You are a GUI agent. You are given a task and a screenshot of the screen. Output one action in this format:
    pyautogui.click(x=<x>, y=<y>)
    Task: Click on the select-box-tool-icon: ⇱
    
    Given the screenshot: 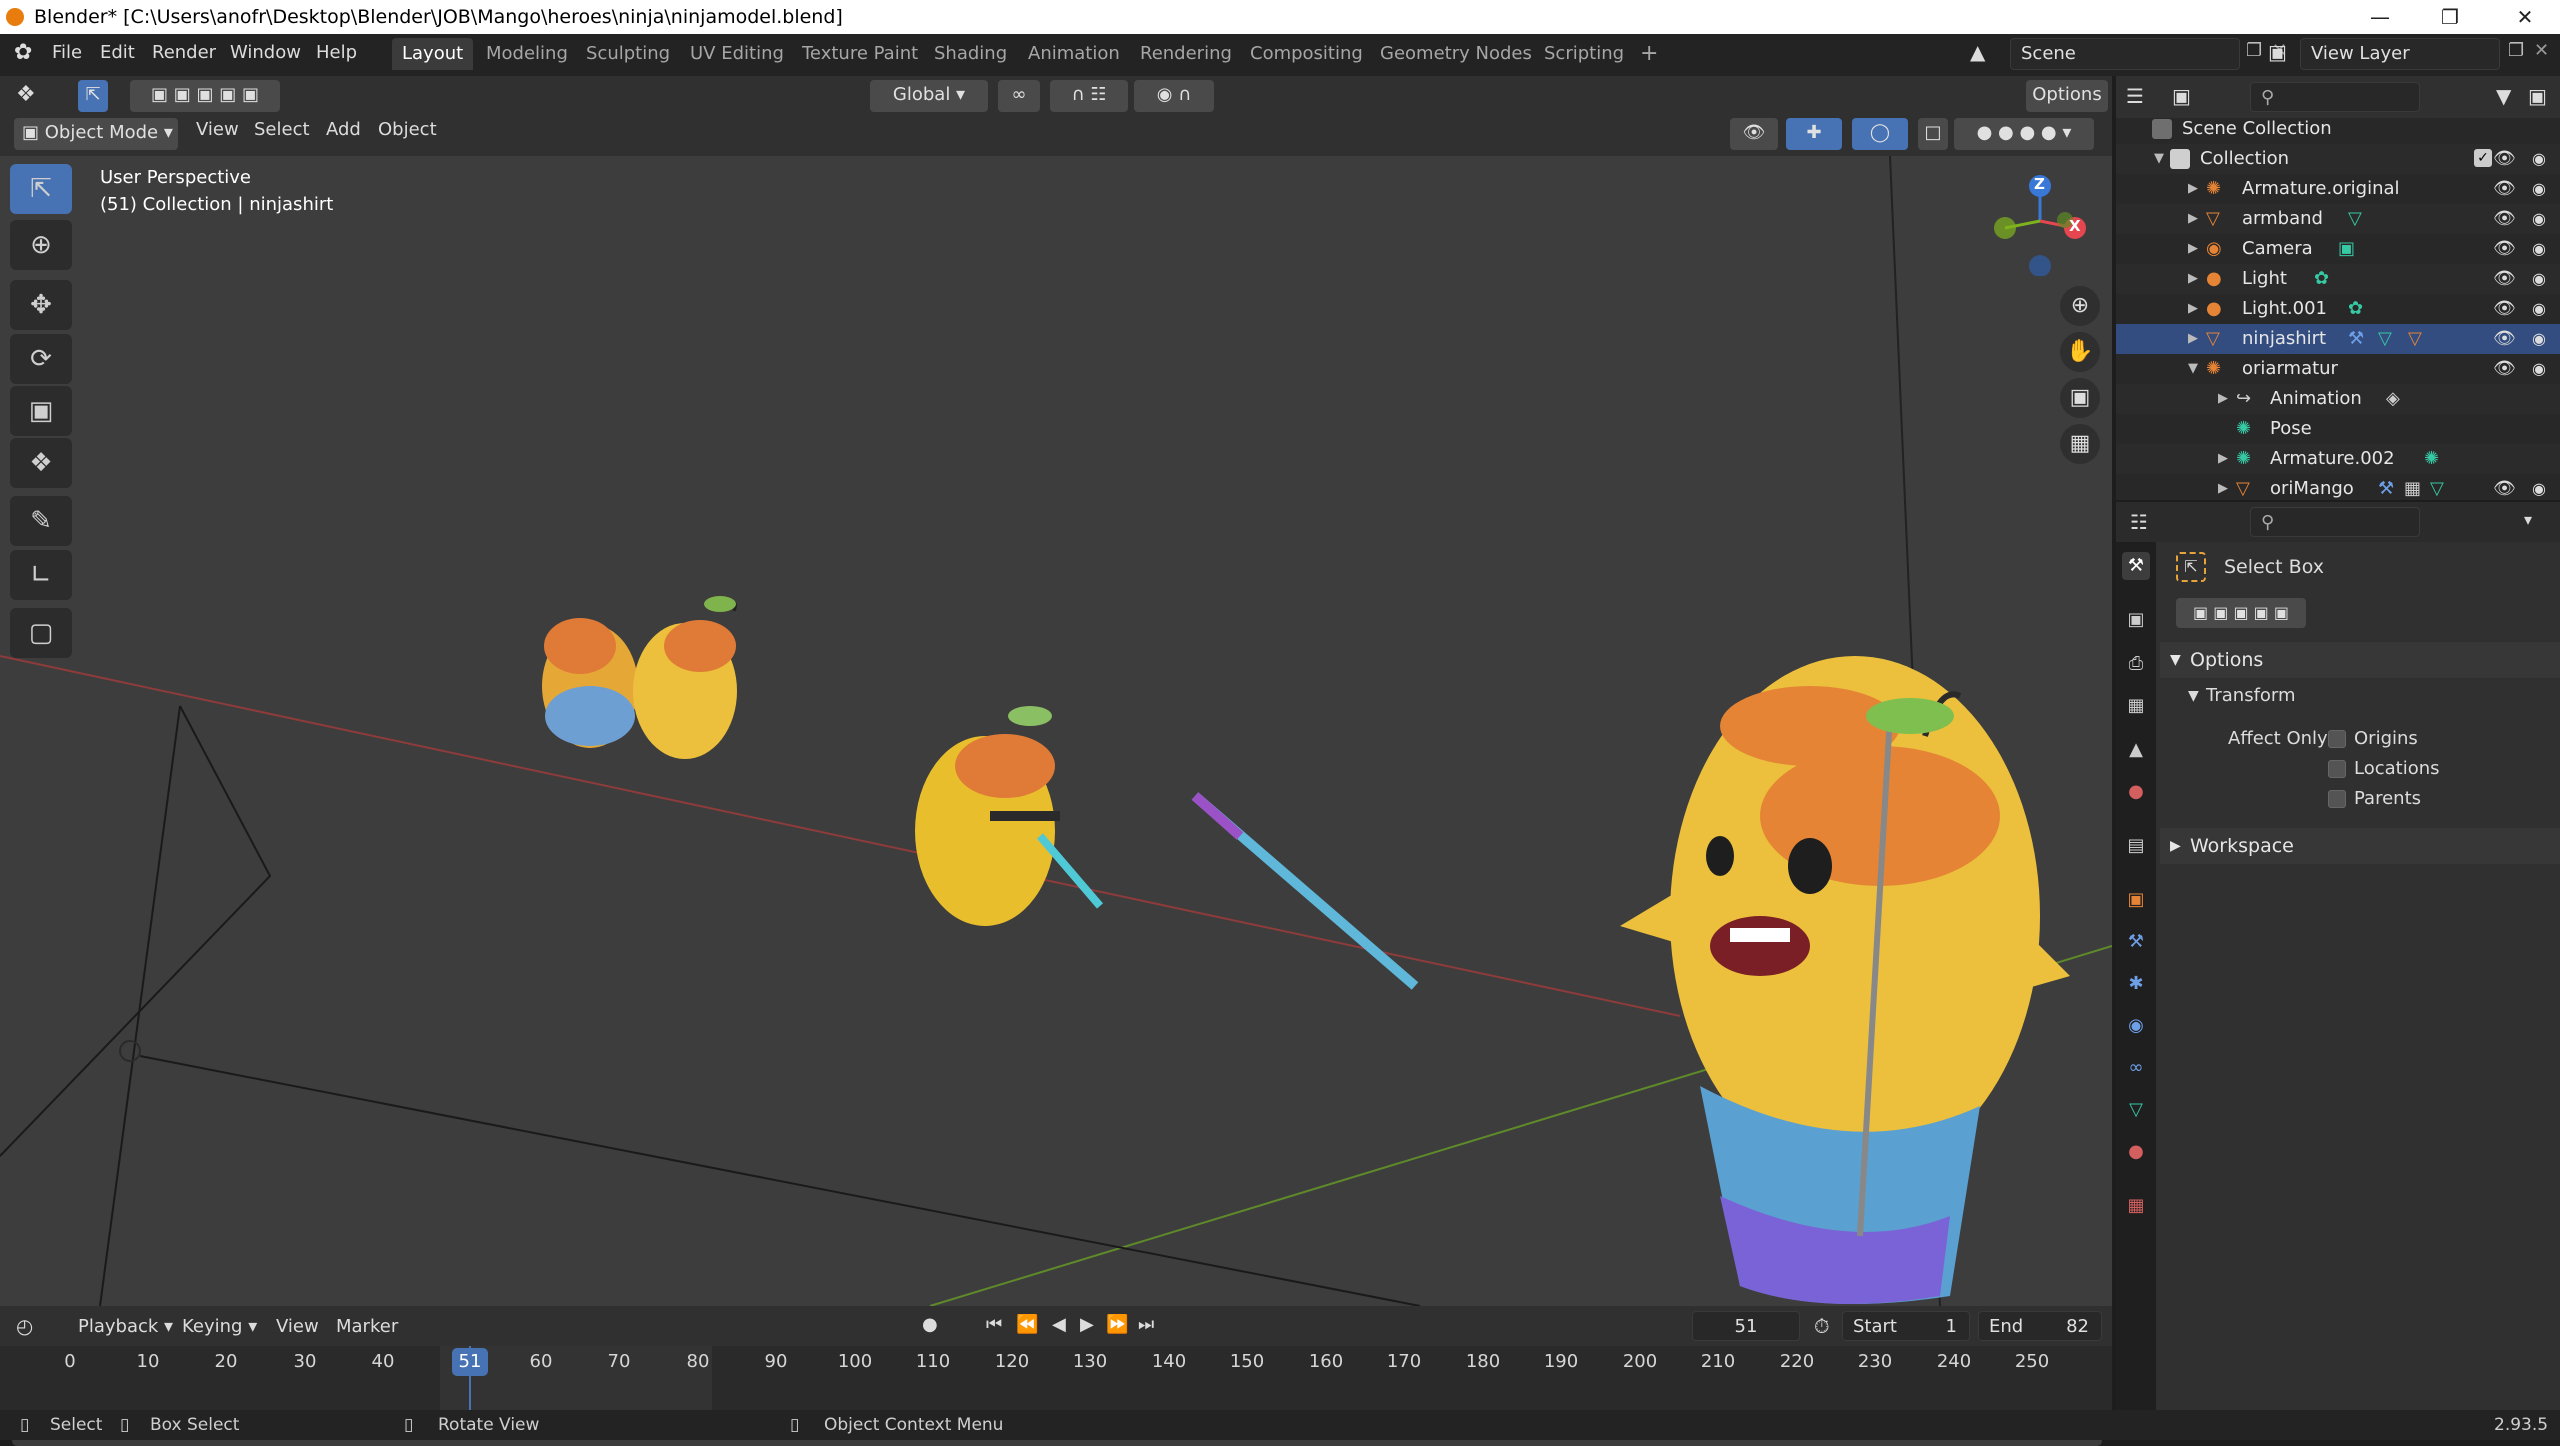 What is the action you would take?
    pyautogui.click(x=41, y=189)
    